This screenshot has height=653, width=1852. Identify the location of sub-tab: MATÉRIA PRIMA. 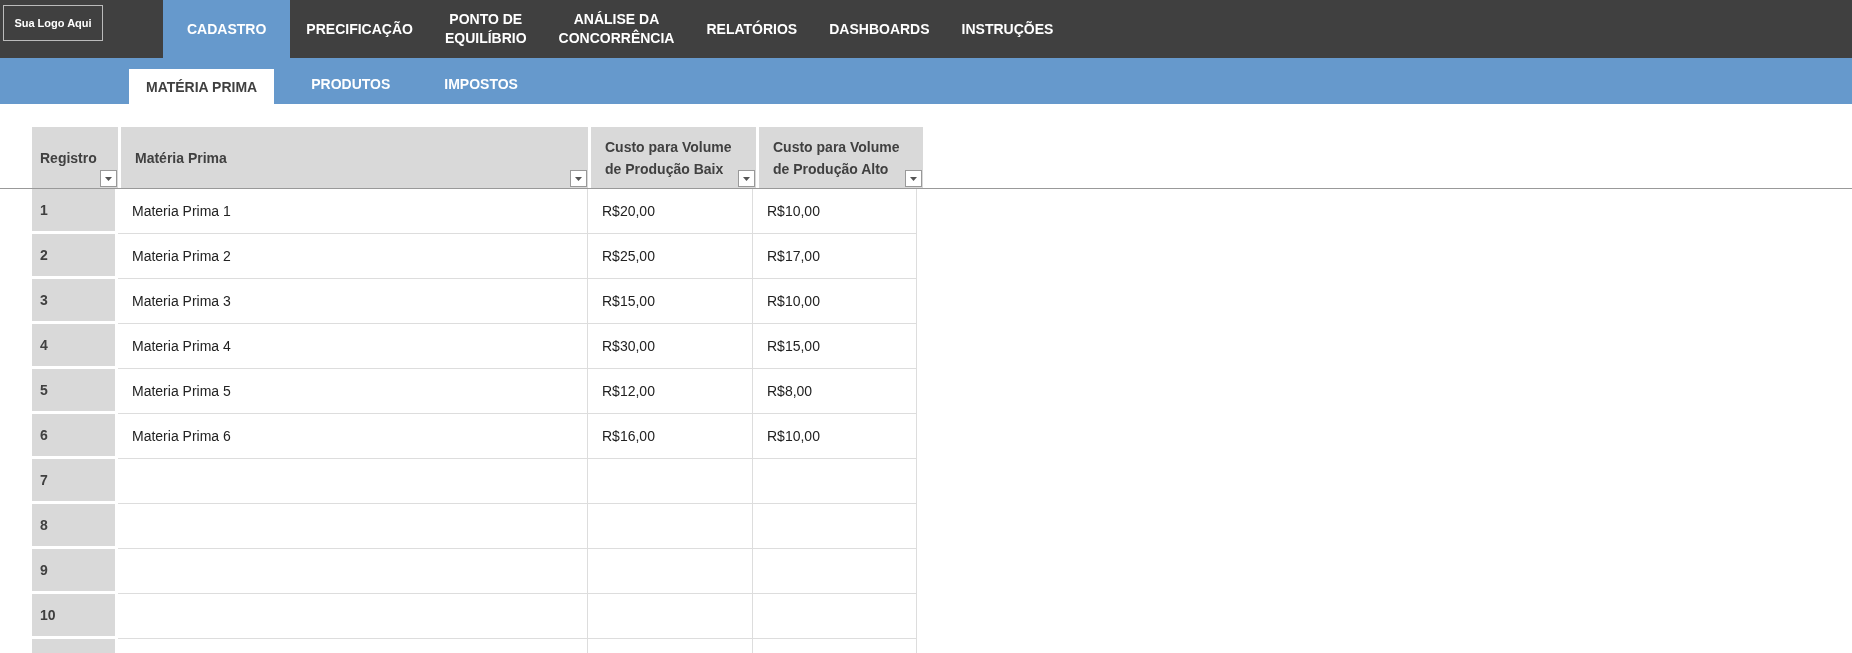
(202, 86).